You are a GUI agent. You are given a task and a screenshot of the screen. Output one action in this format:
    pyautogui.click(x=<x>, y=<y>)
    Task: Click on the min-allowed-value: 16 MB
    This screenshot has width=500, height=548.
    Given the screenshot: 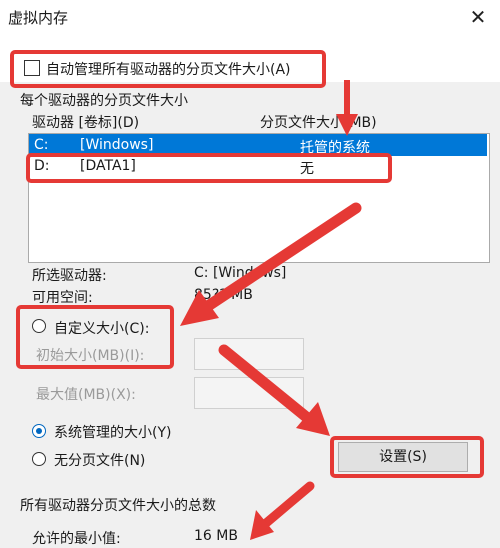 What is the action you would take?
    pyautogui.click(x=216, y=536)
    